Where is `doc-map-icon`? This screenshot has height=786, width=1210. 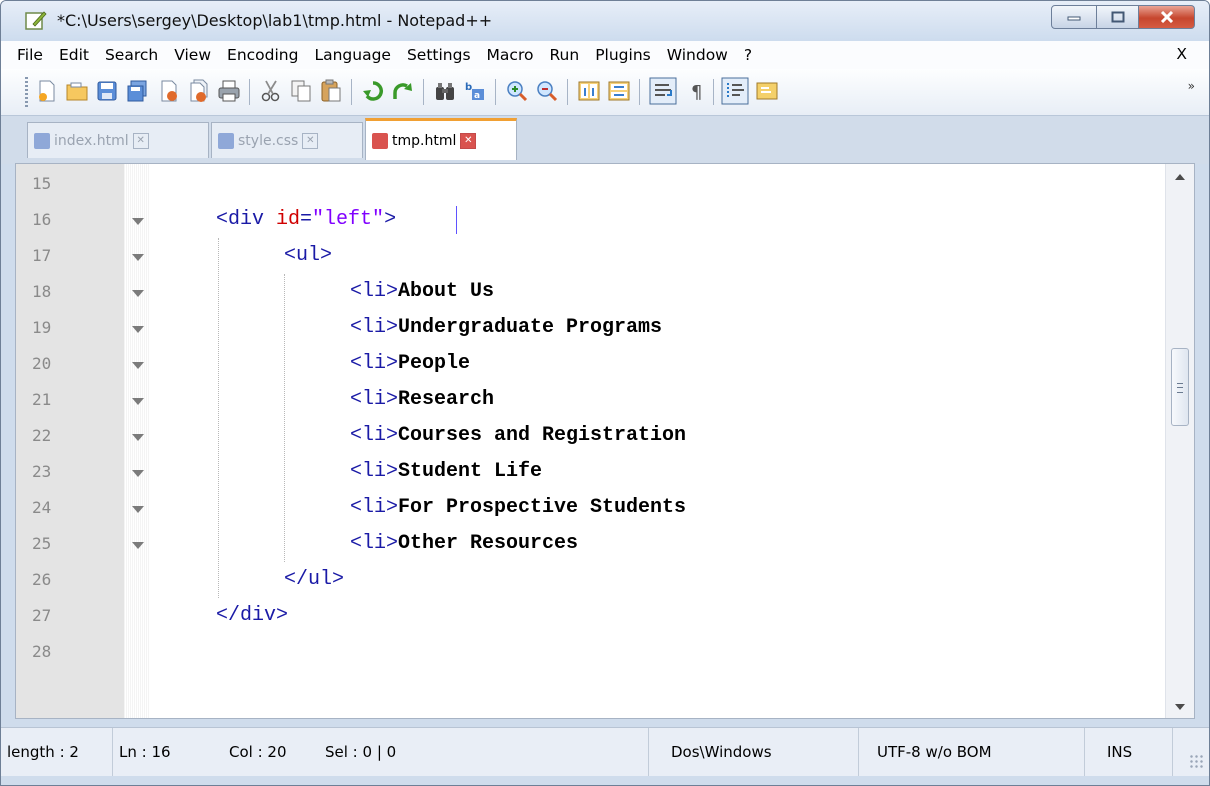 doc-map-icon is located at coordinates (767, 91).